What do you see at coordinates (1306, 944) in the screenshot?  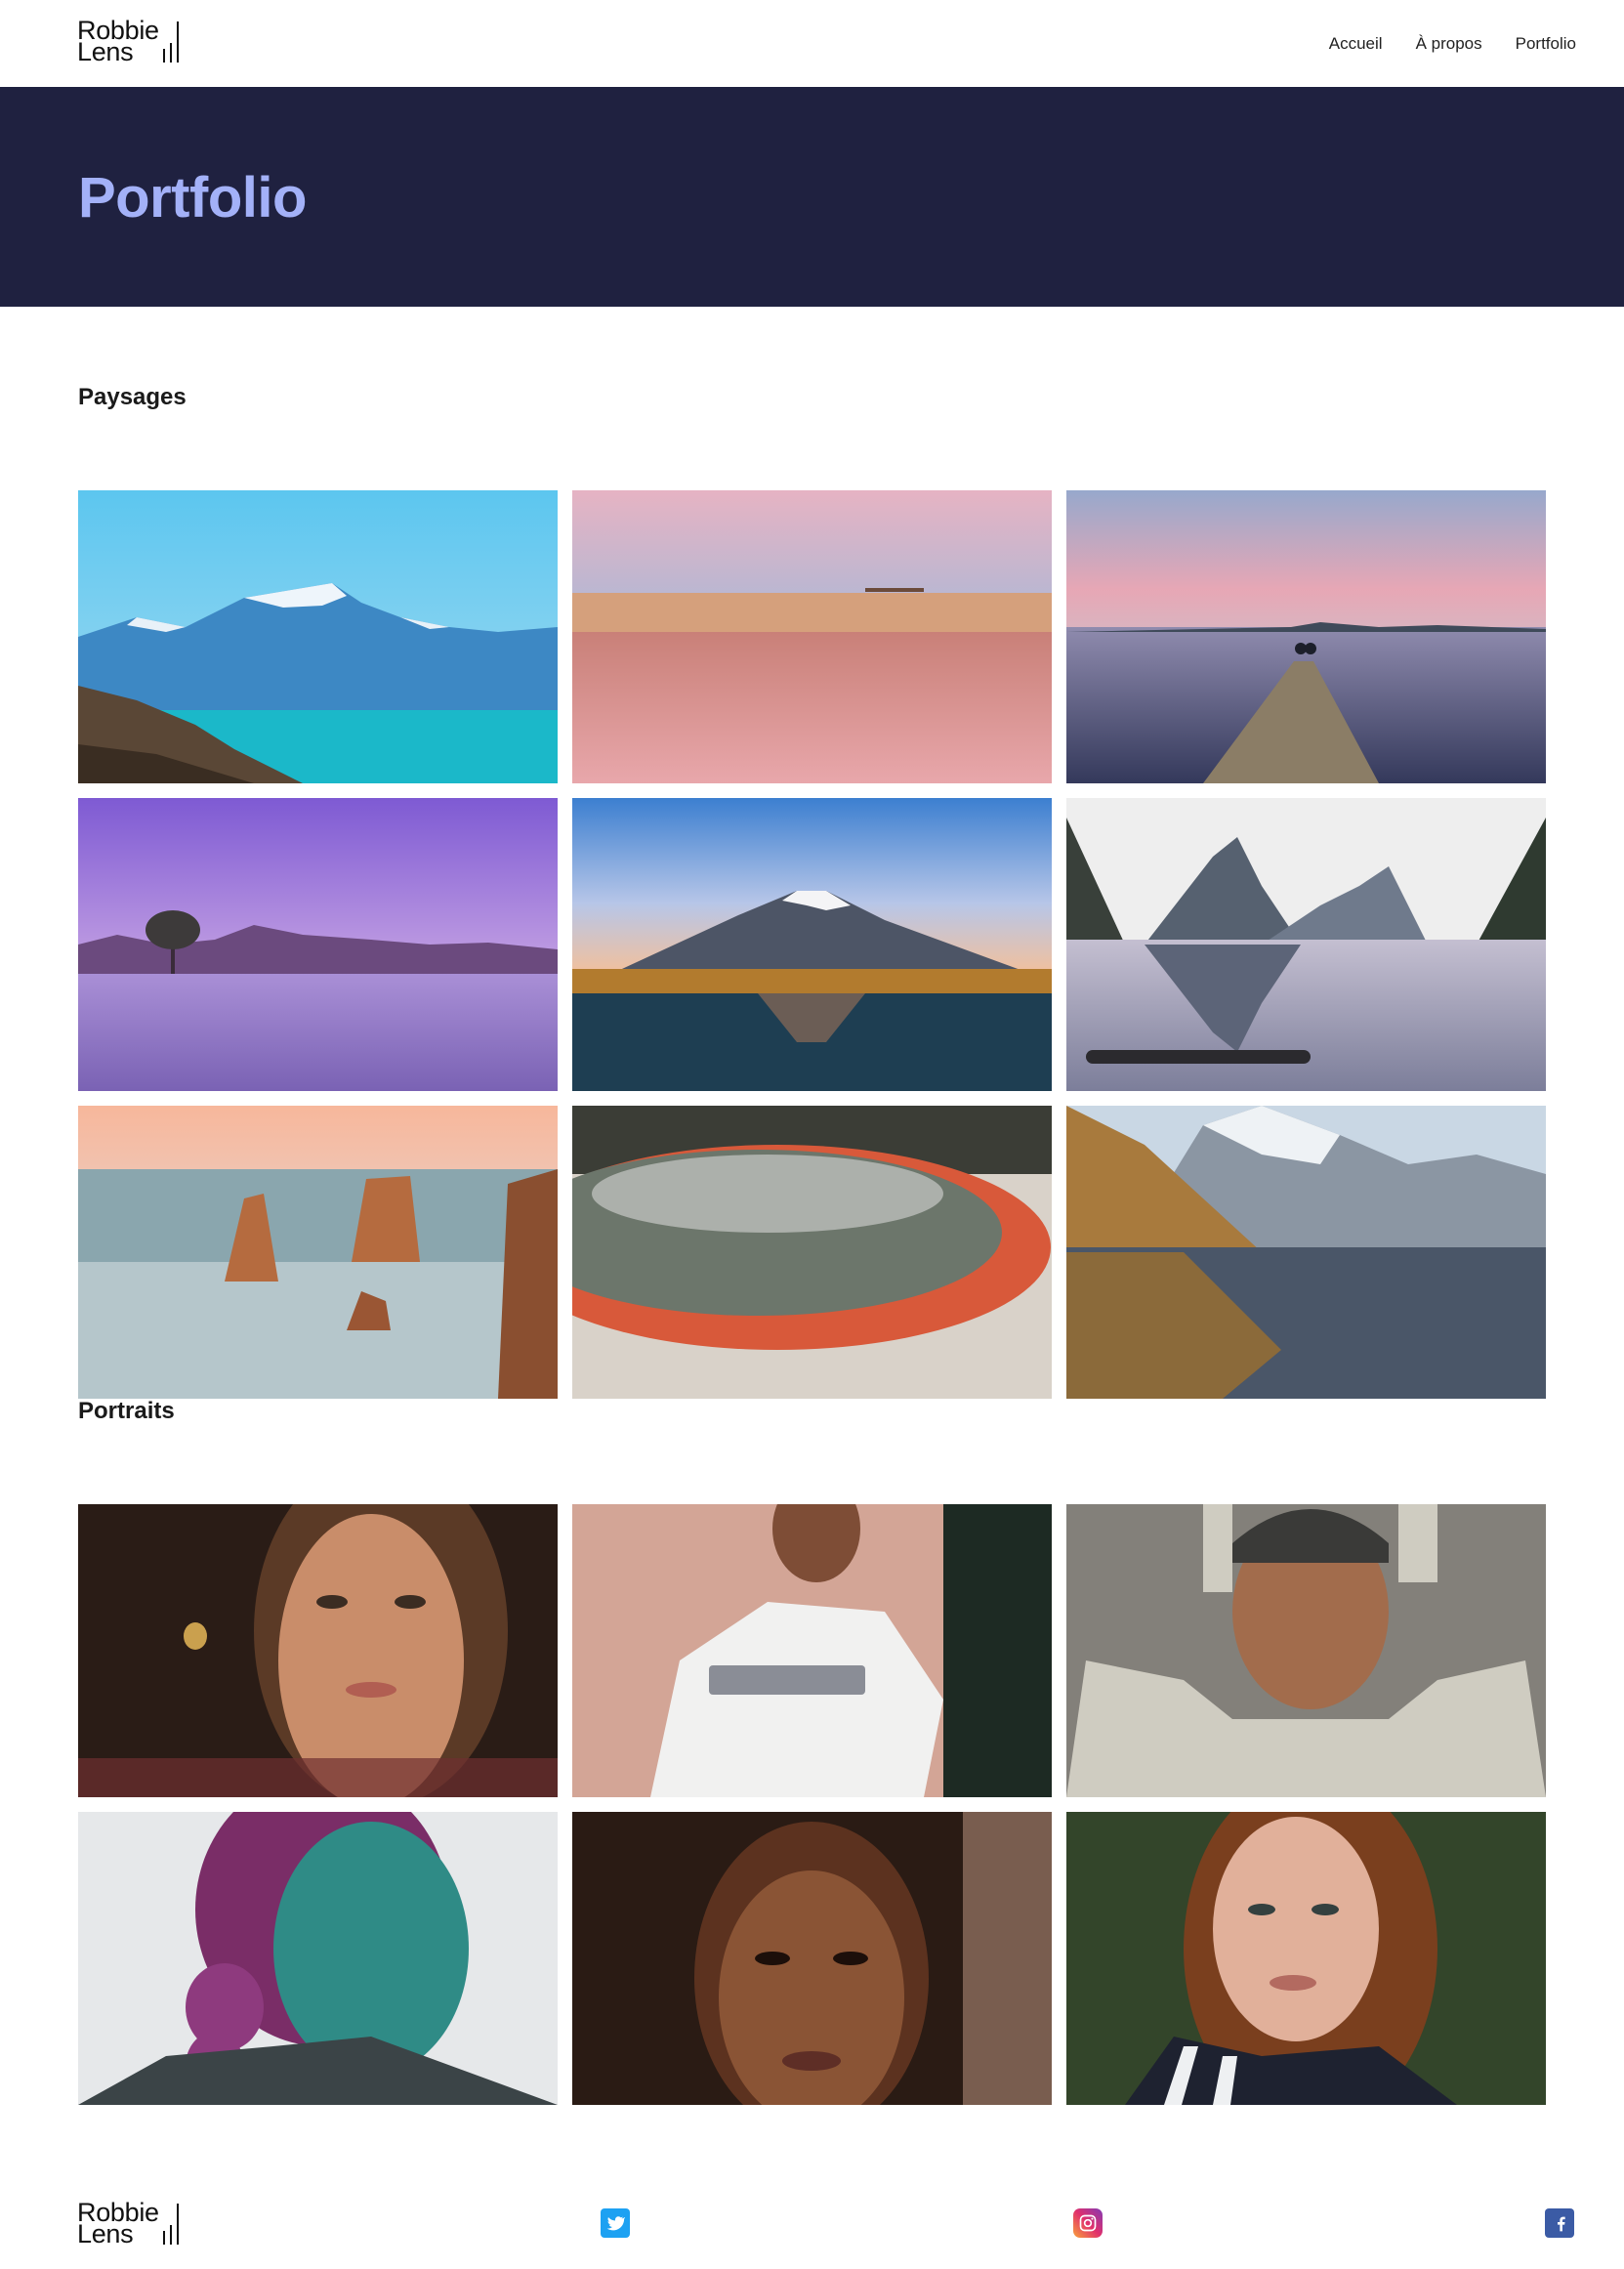 I see `photo-fjord-reflection` at bounding box center [1306, 944].